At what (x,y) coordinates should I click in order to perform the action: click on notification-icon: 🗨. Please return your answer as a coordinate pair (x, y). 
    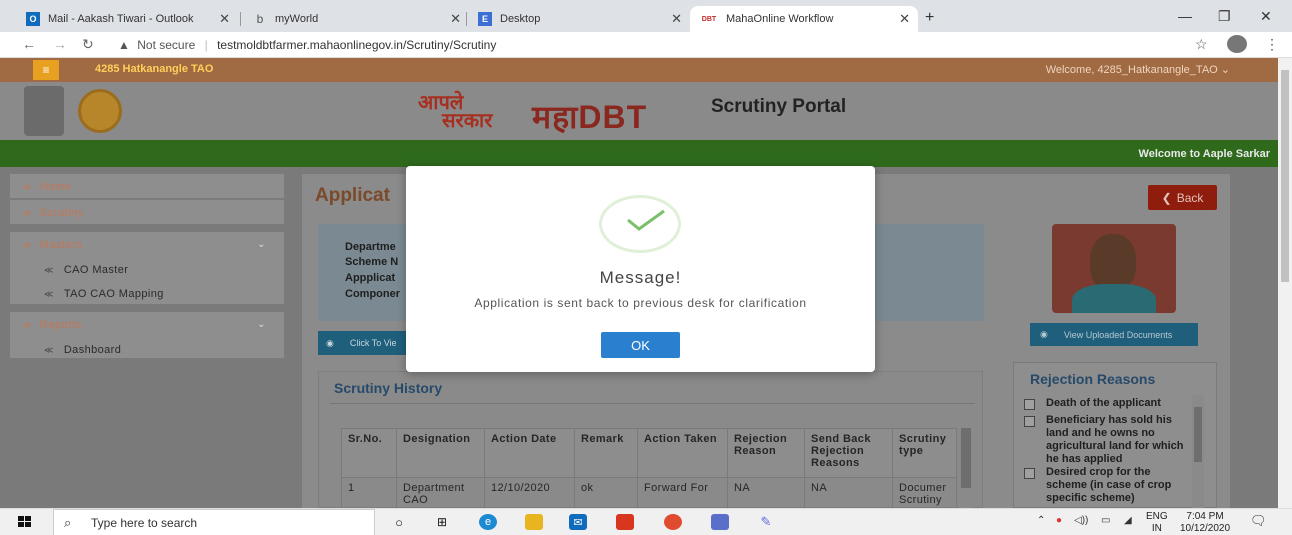
    Looking at the image, I should click on (1258, 521).